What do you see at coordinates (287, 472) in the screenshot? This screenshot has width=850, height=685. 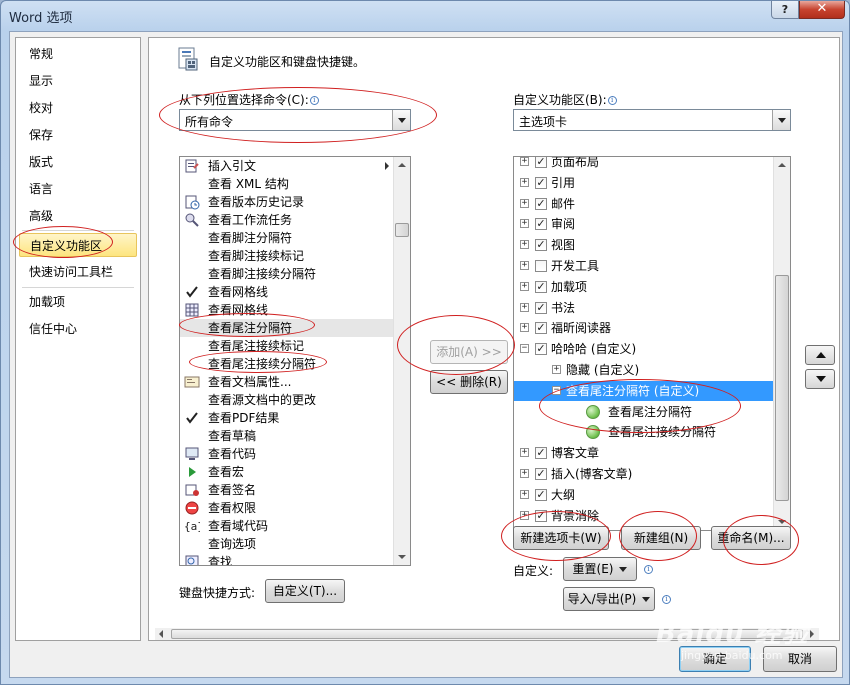 I see `command-item: 查看宏` at bounding box center [287, 472].